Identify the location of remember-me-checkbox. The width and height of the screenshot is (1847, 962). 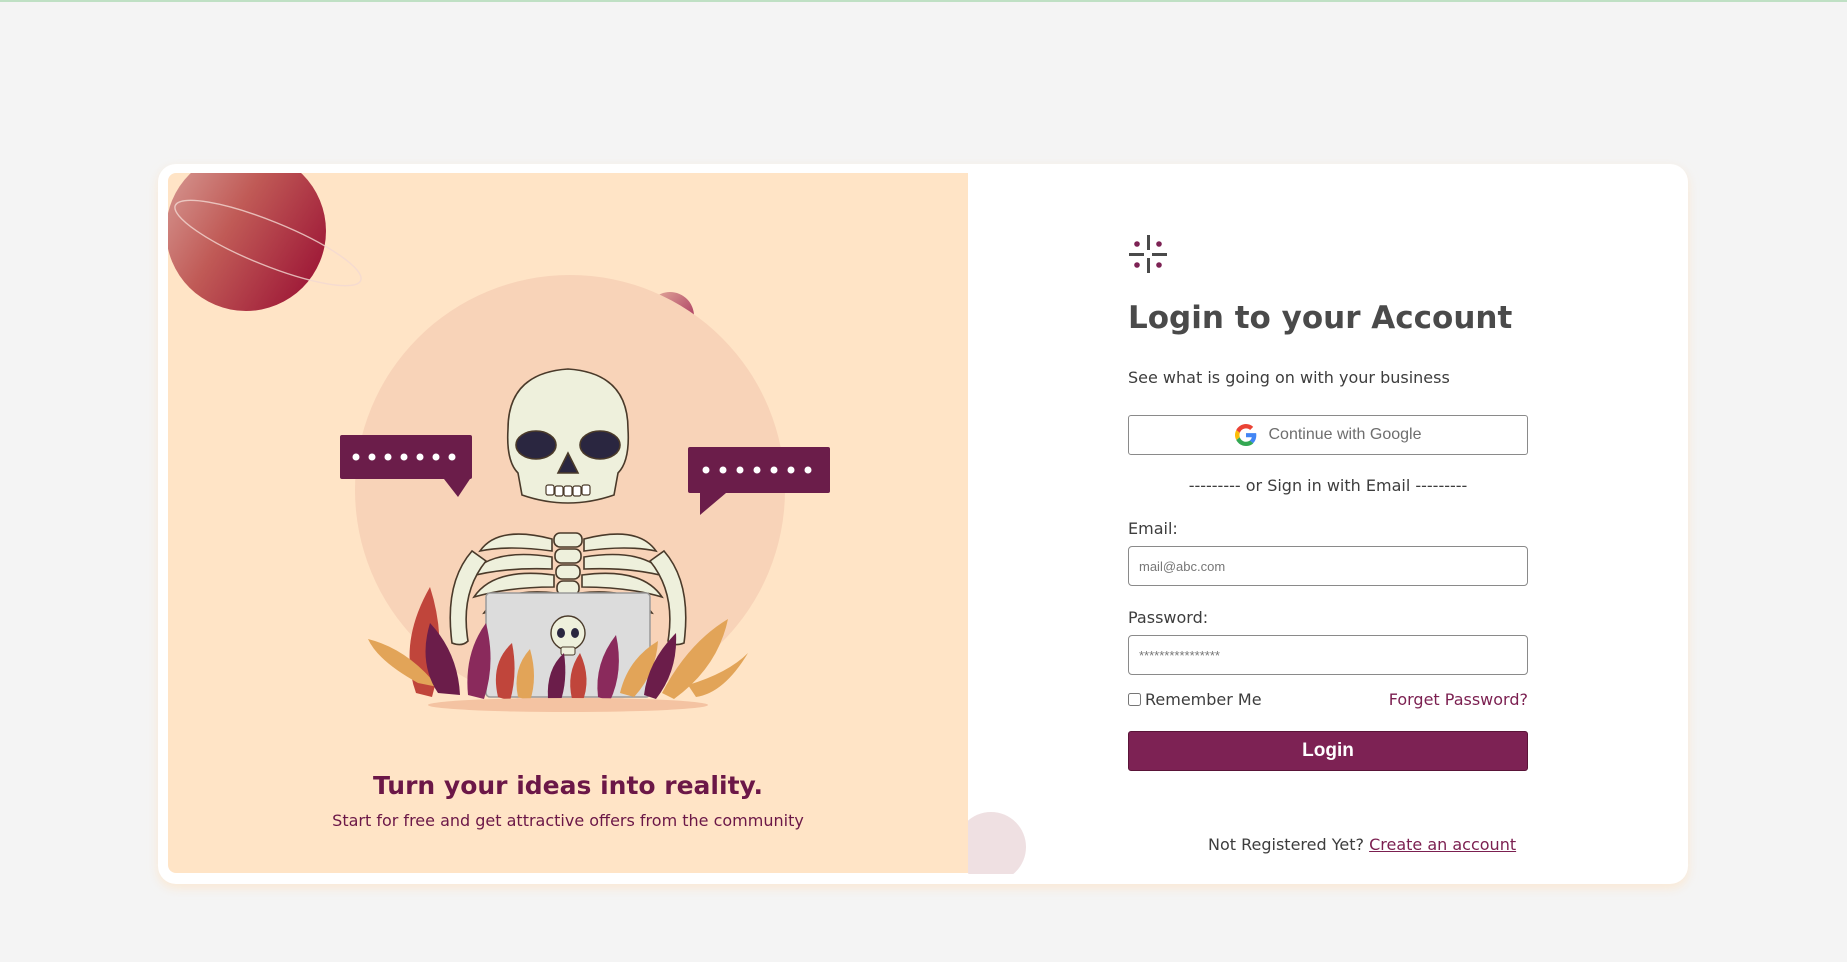
(1134, 699).